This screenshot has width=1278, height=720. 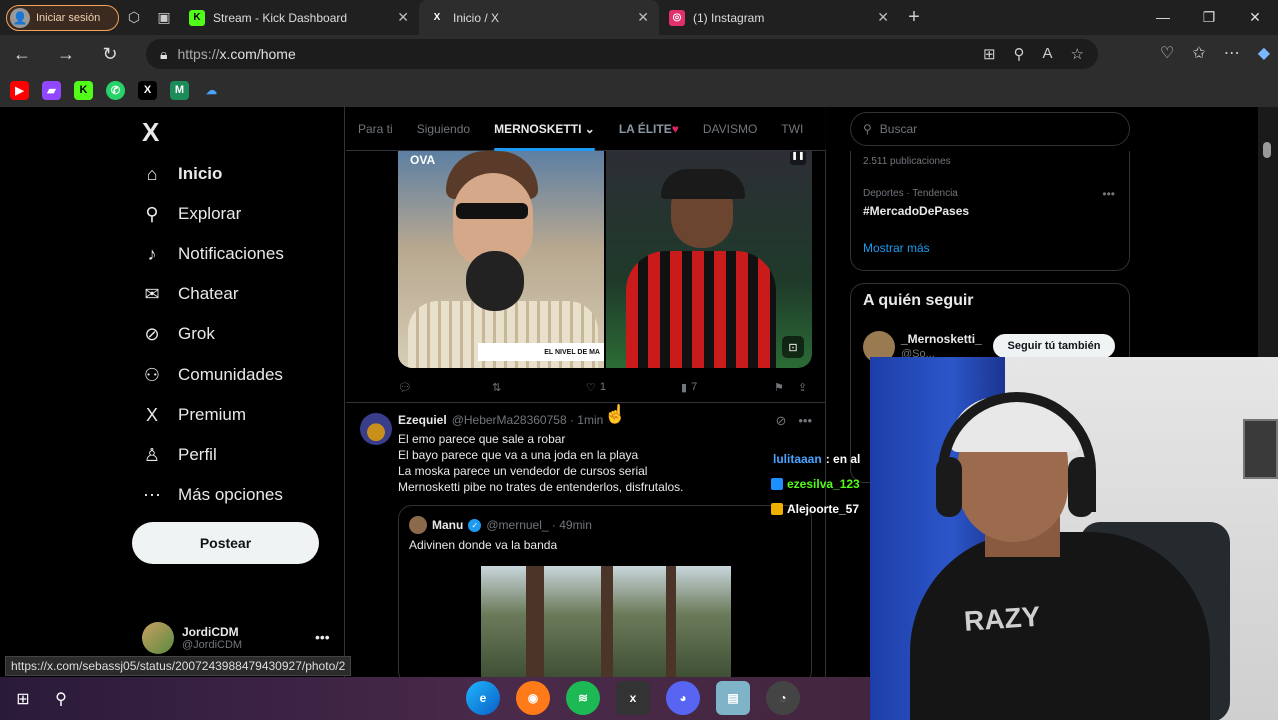 I want to click on tab-para-ti: Para ti, so click(x=375, y=129).